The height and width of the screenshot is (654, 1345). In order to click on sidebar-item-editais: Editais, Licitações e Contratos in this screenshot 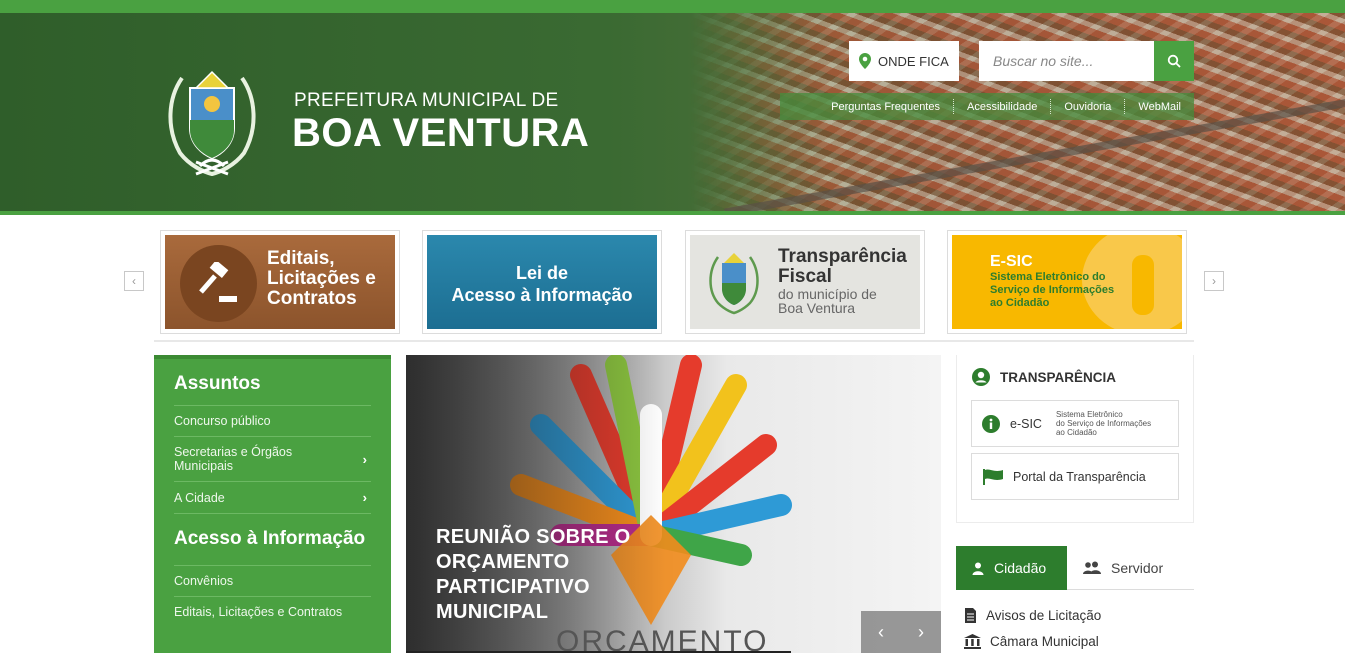, I will do `click(272, 611)`.